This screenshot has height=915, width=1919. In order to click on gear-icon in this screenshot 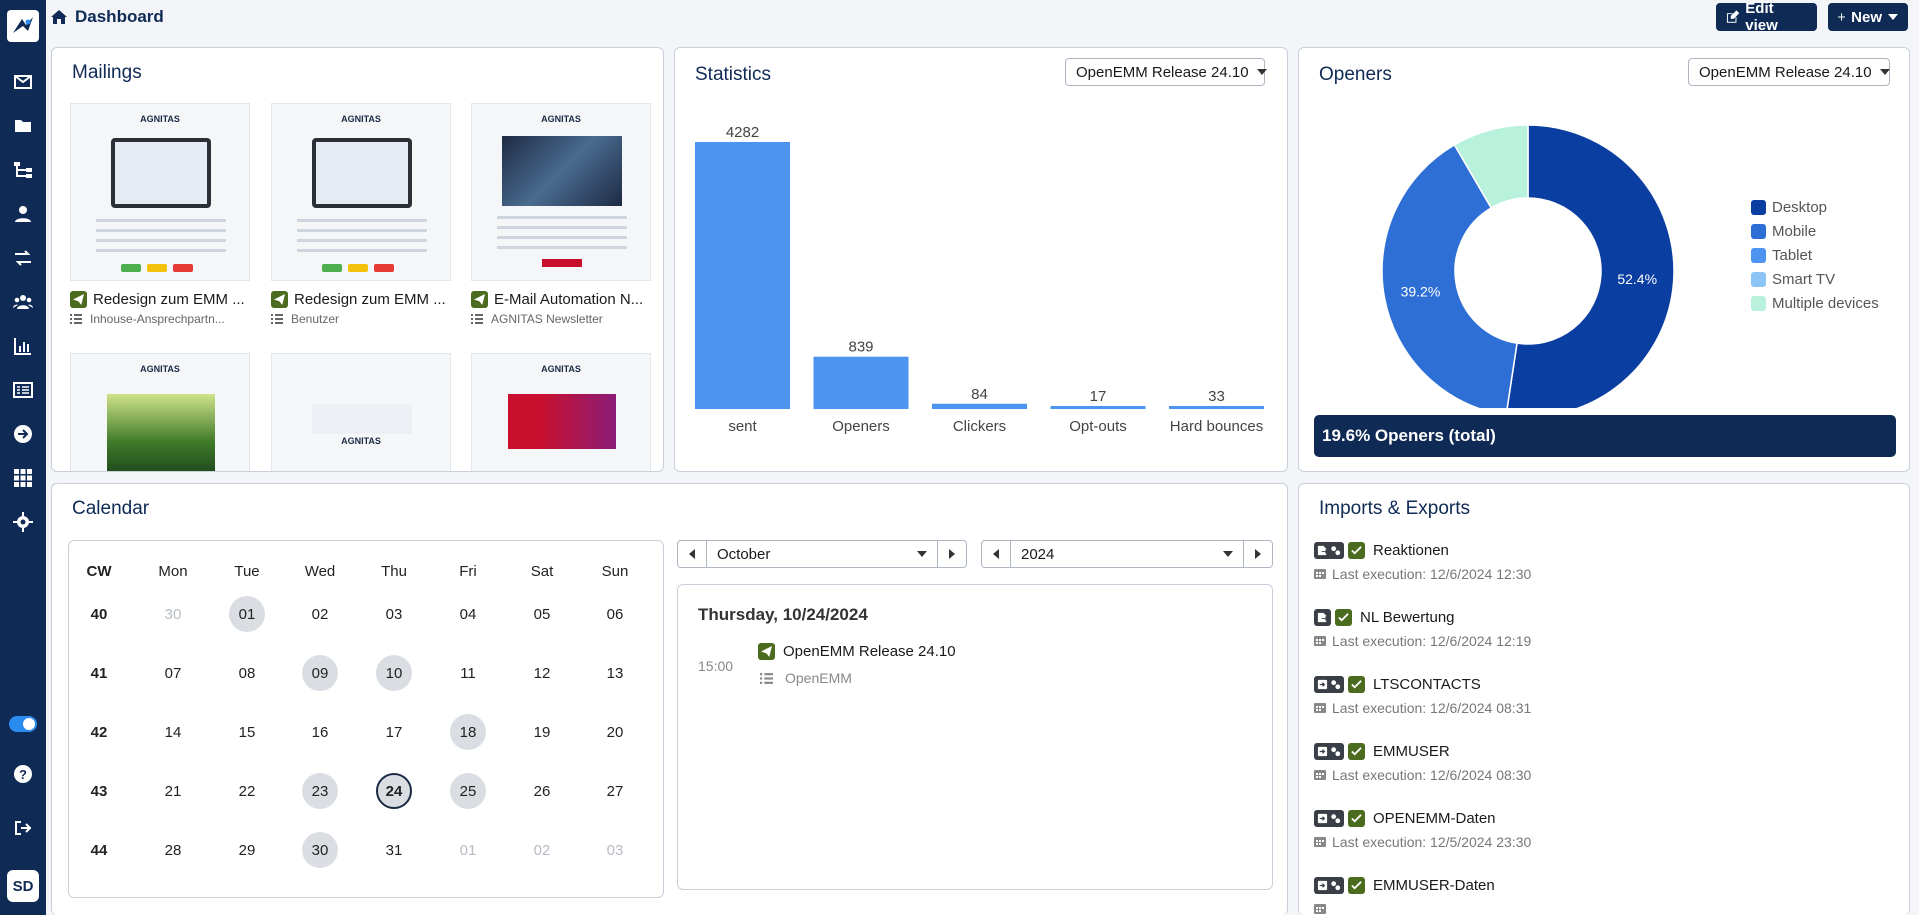, I will do `click(23, 522)`.